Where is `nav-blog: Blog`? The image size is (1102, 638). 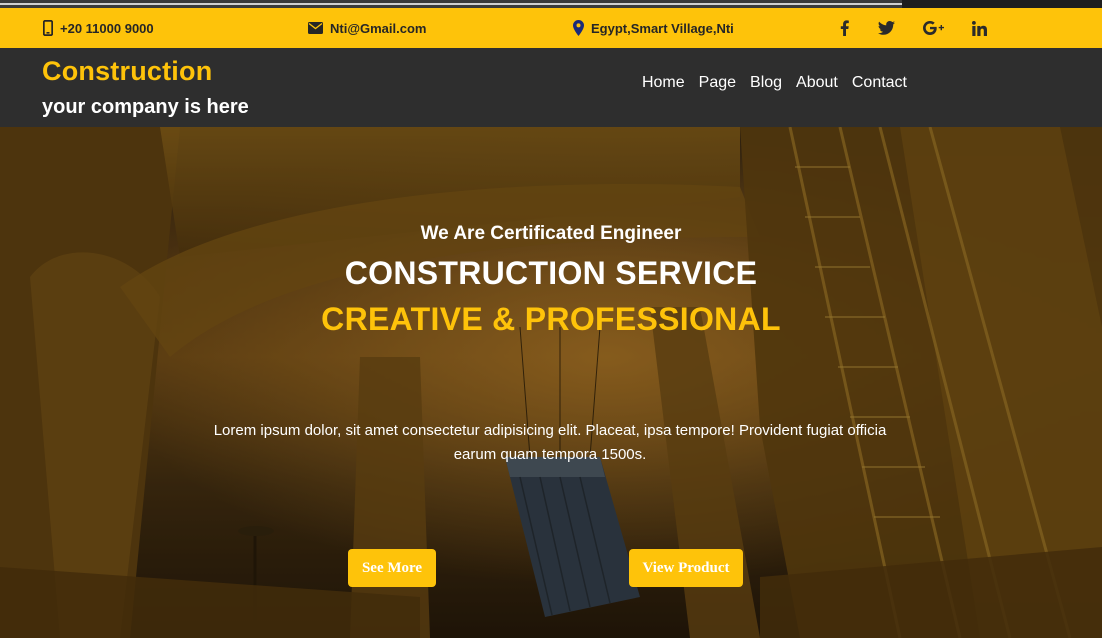 nav-blog: Blog is located at coordinates (766, 83).